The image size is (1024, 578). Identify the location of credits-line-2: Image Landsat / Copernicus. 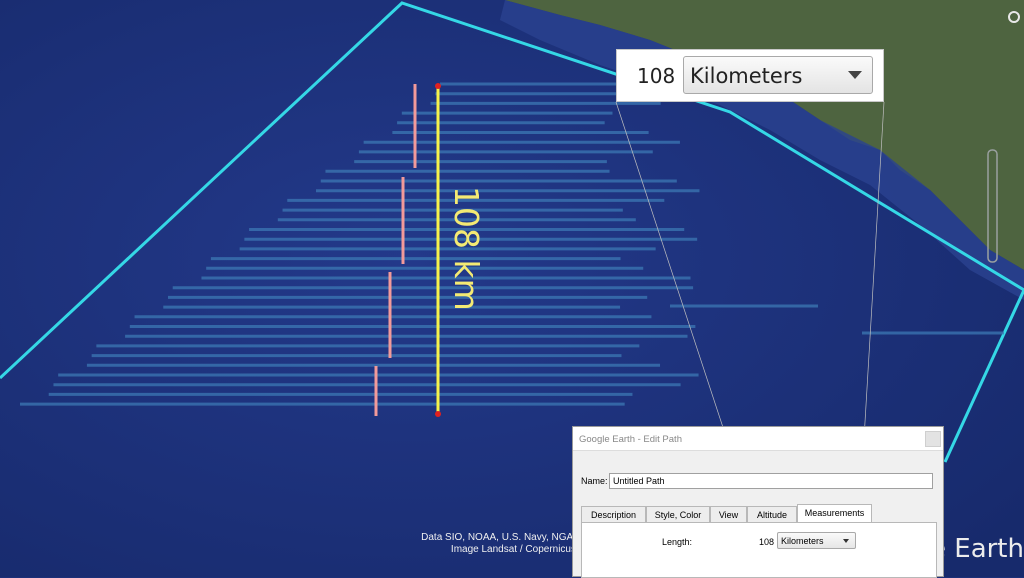
(513, 549).